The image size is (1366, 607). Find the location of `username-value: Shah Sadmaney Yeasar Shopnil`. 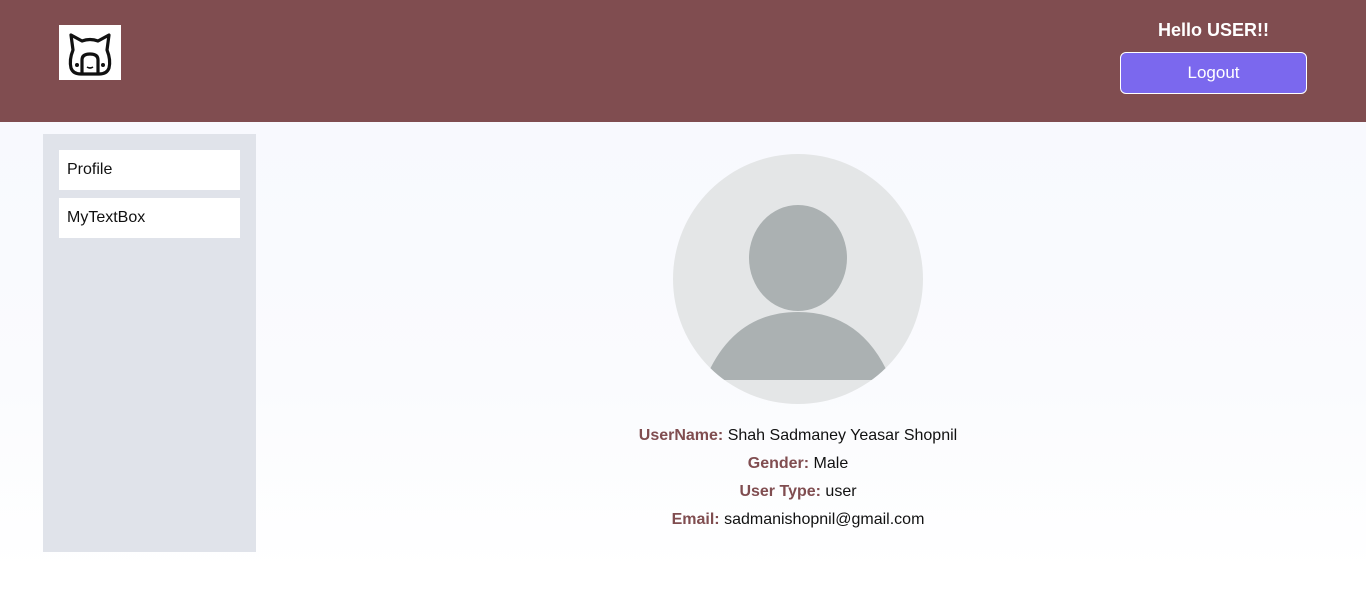

username-value: Shah Sadmaney Yeasar Shopnil is located at coordinates (842, 435).